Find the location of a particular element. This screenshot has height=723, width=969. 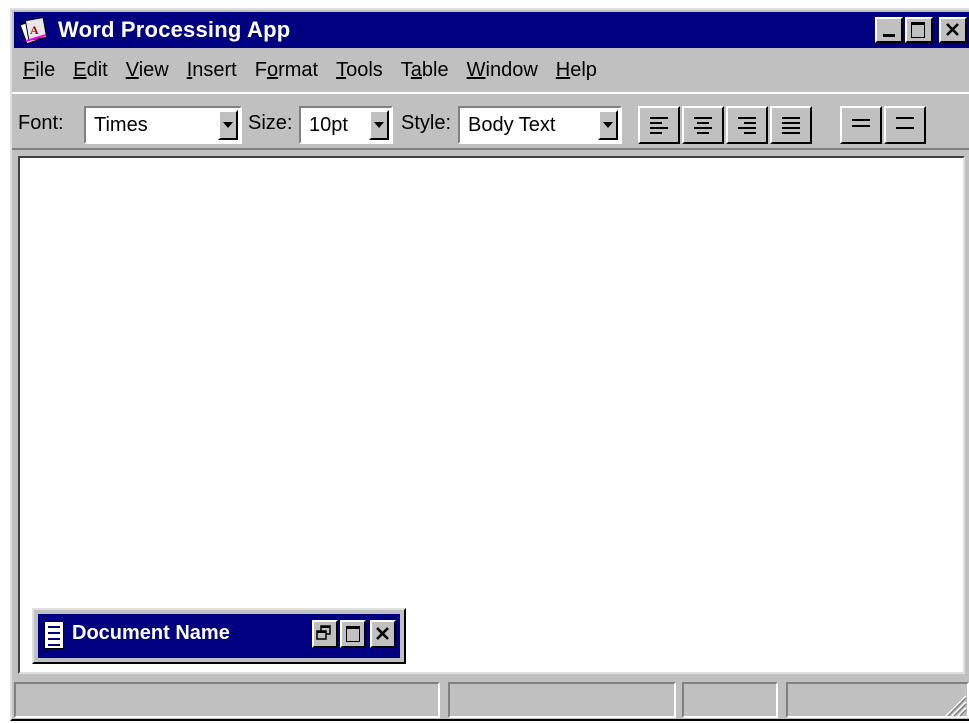

menu-insert: Insert is located at coordinates (212, 70).